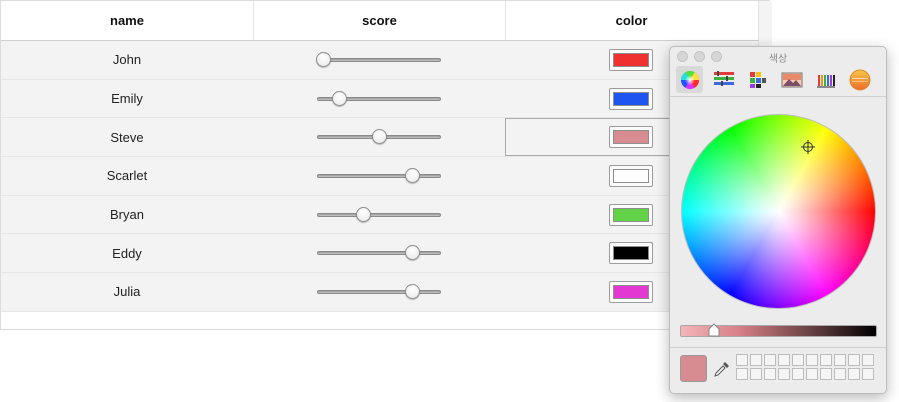  What do you see at coordinates (127, 20) in the screenshot?
I see `column-header-name: name` at bounding box center [127, 20].